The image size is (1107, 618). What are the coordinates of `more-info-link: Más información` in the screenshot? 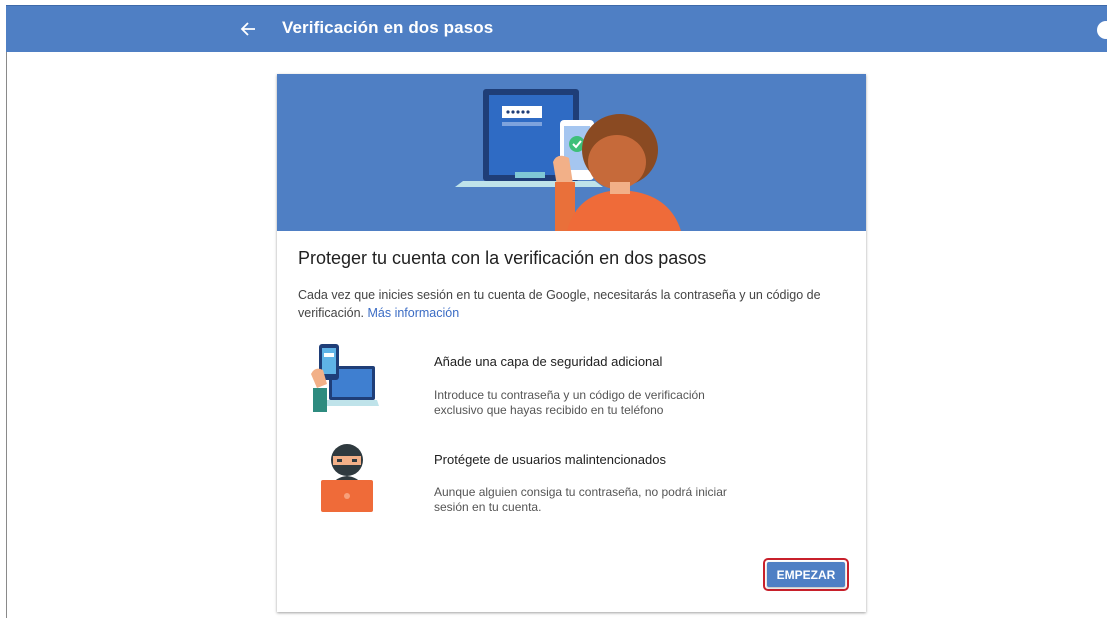 It's located at (413, 313).